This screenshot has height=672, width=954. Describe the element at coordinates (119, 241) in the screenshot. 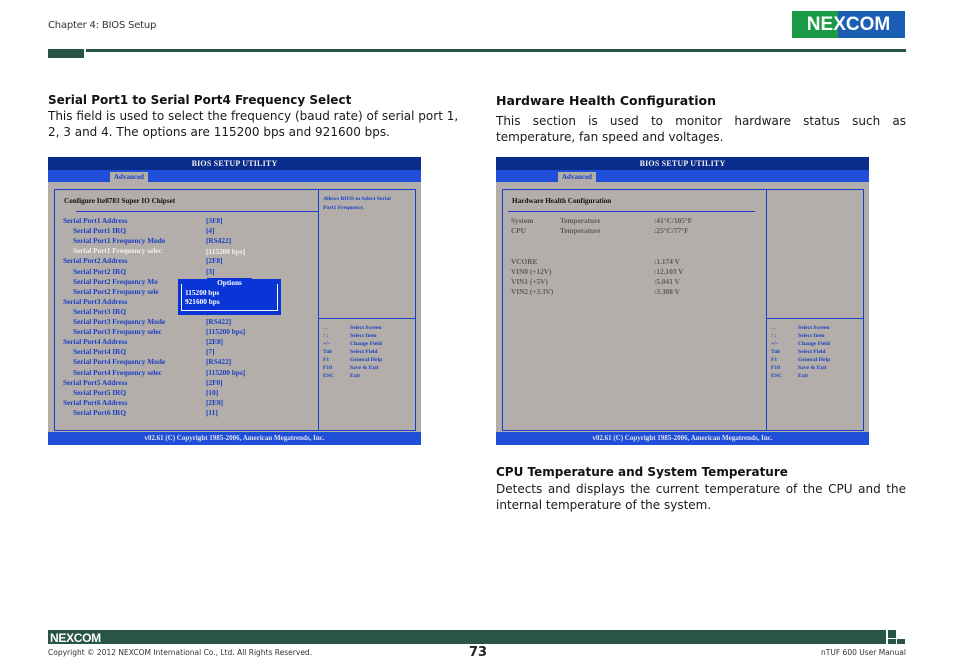

I see `setting-label: Serial Port1 Frequency Mode` at that location.